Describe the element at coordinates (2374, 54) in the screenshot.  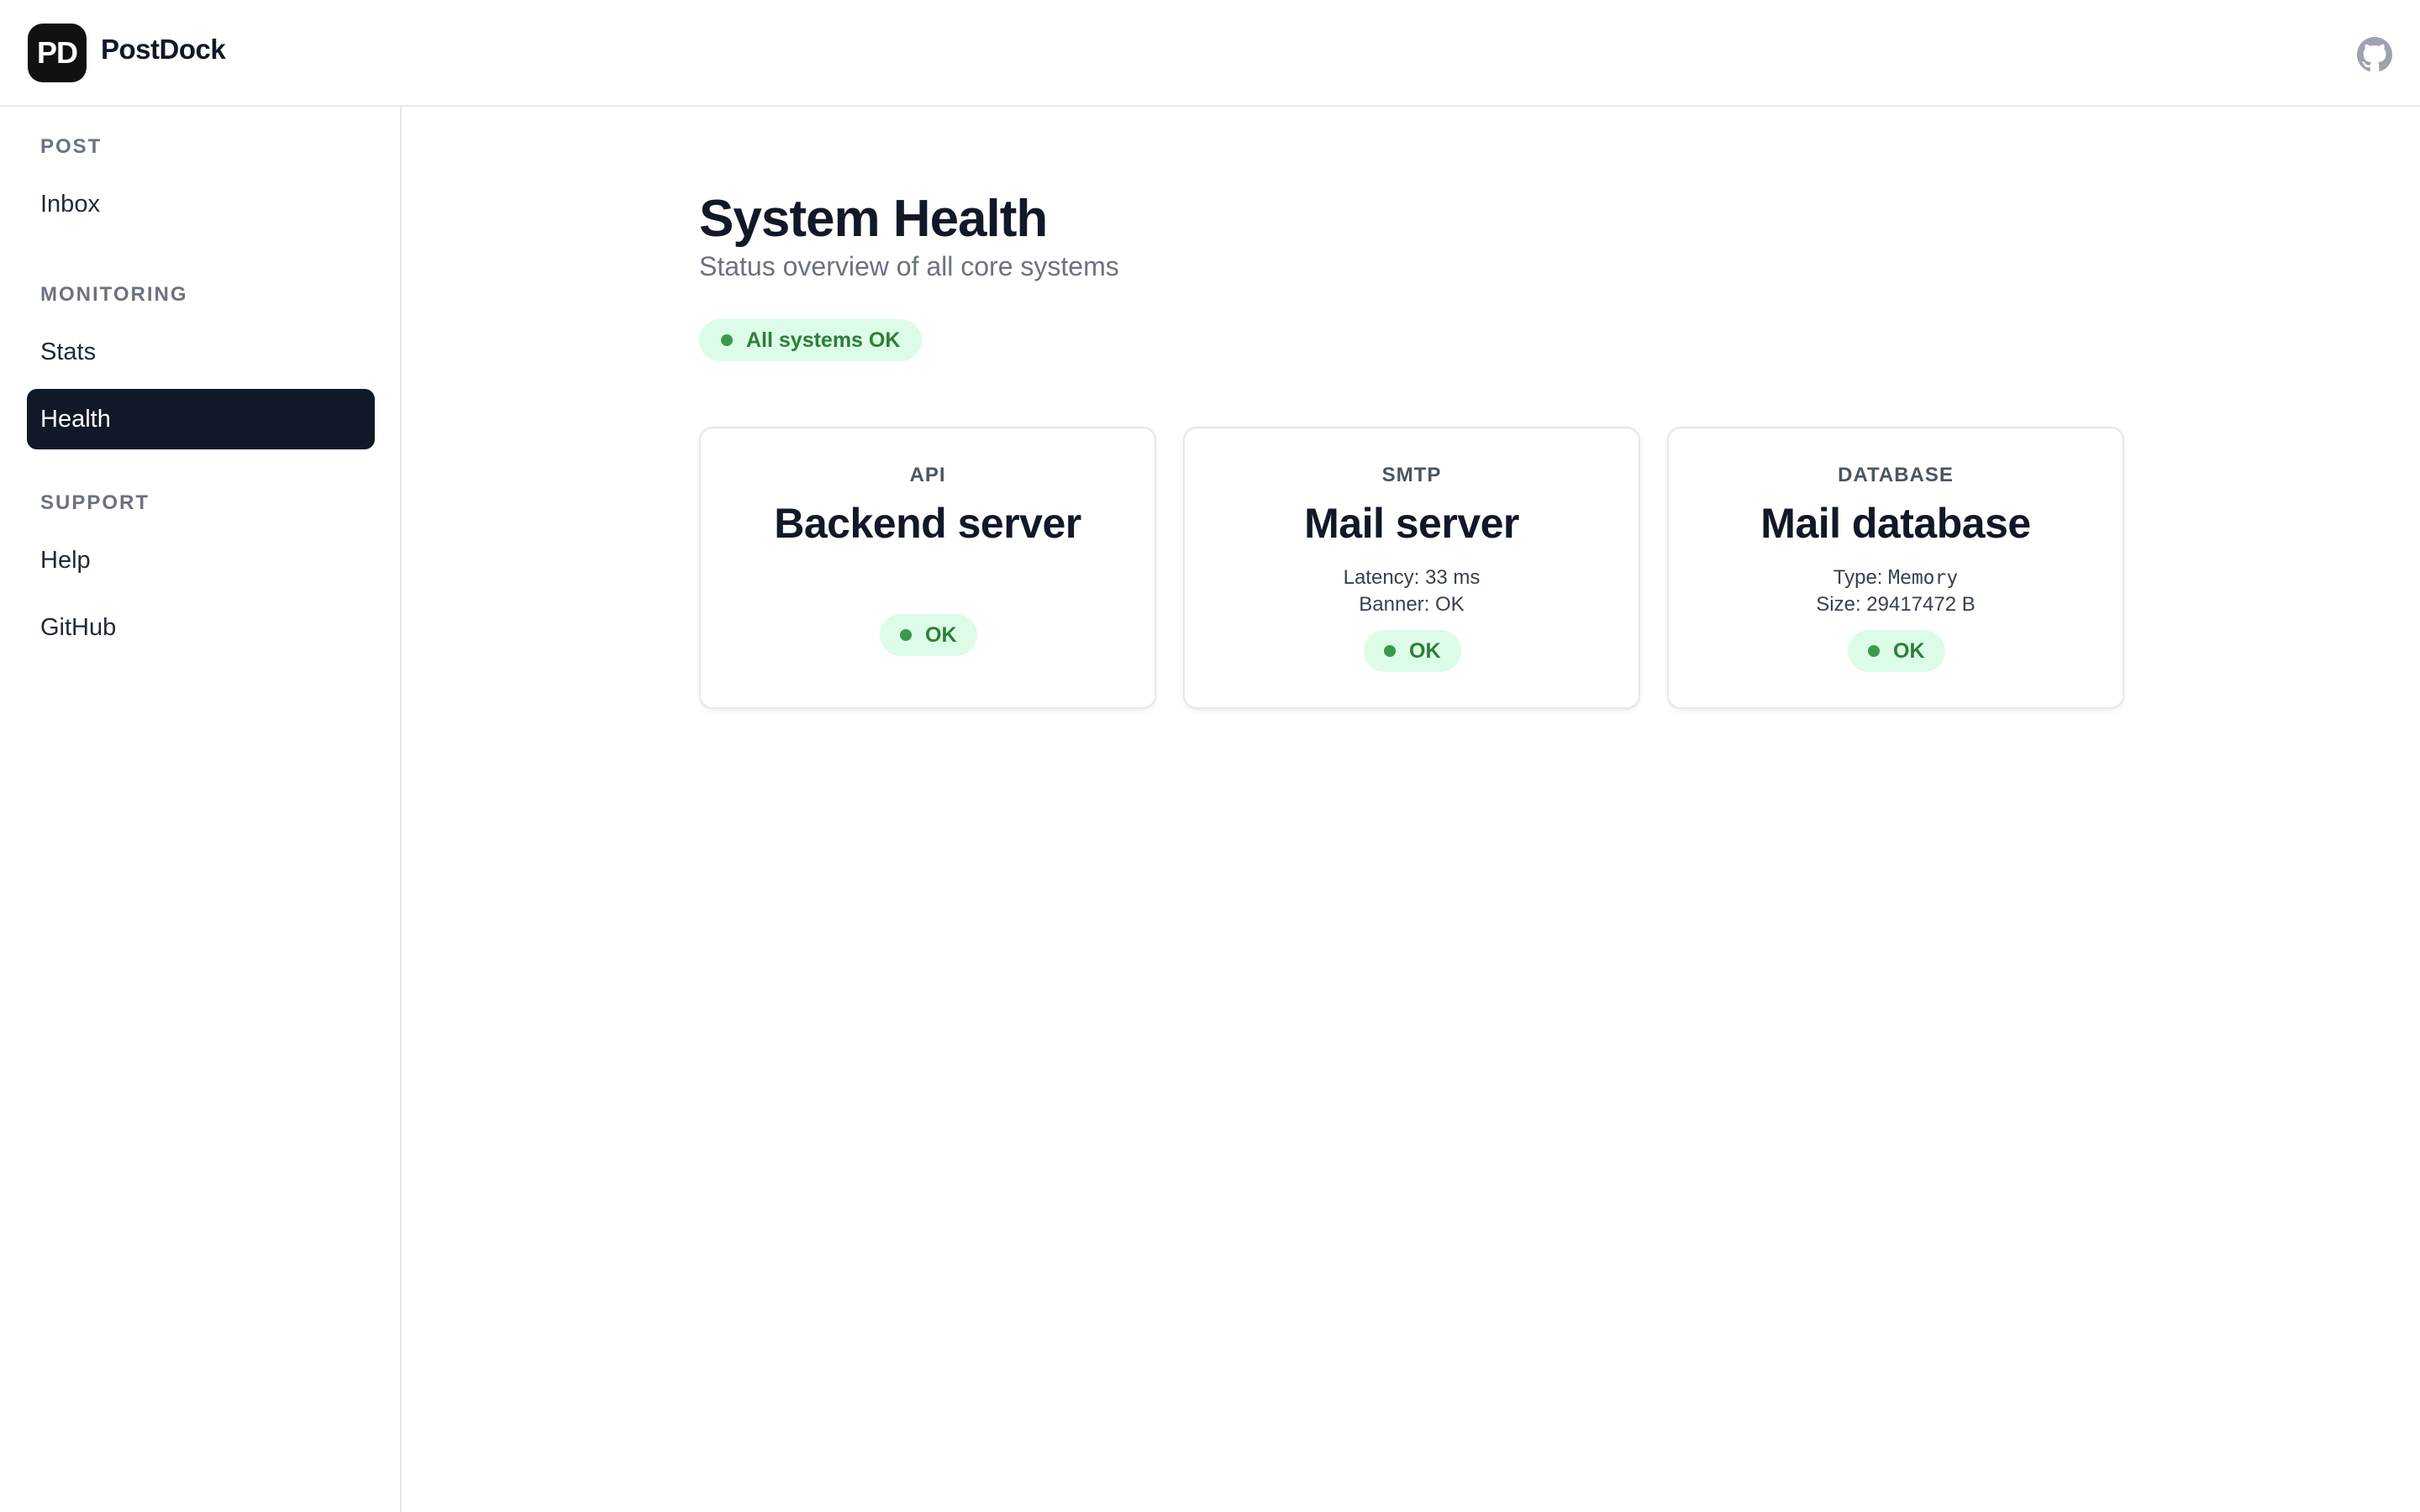
I see `github-icon` at that location.